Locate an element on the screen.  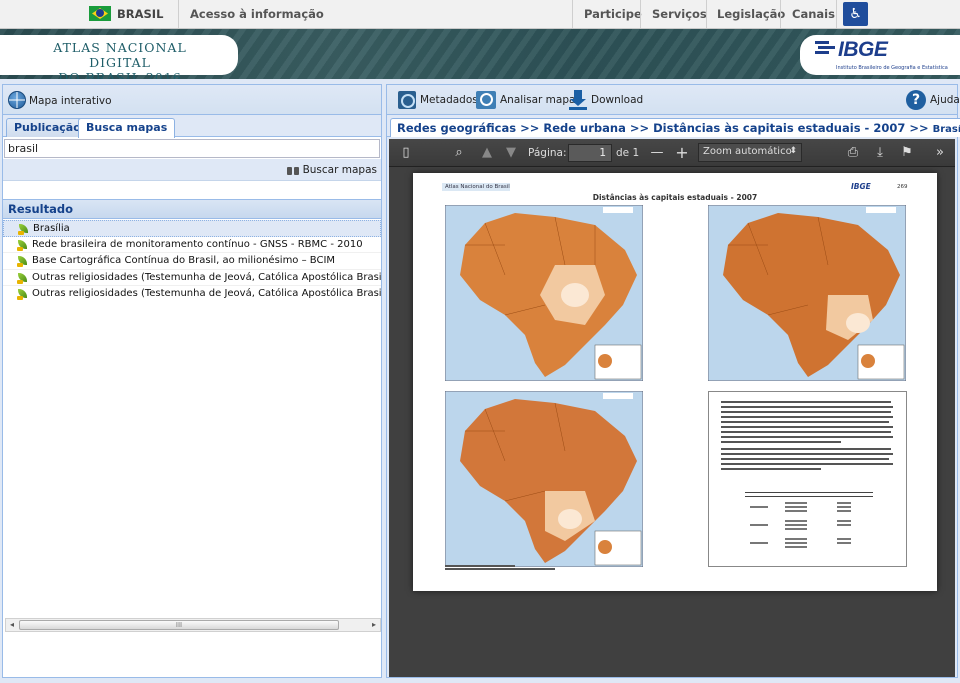
zoom-in-icon: + is located at coordinates (682, 153).